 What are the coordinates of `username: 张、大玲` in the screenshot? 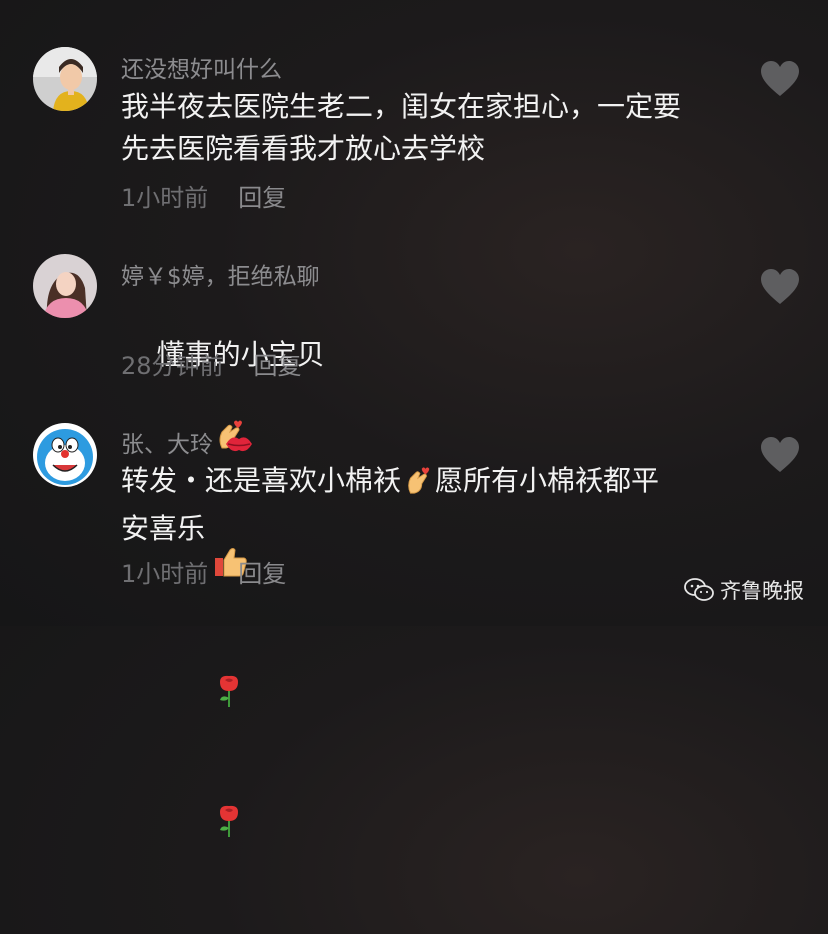 It's located at (189, 443).